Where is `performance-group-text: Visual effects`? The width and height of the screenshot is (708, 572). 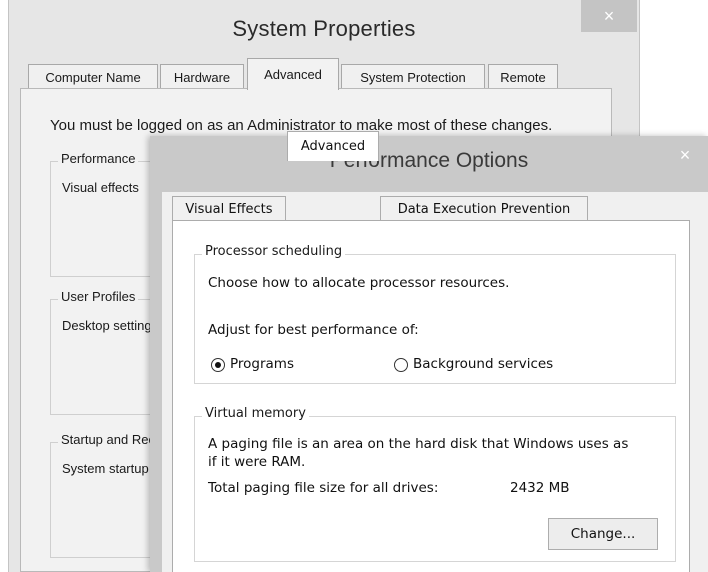
performance-group-text: Visual effects is located at coordinates (100, 187).